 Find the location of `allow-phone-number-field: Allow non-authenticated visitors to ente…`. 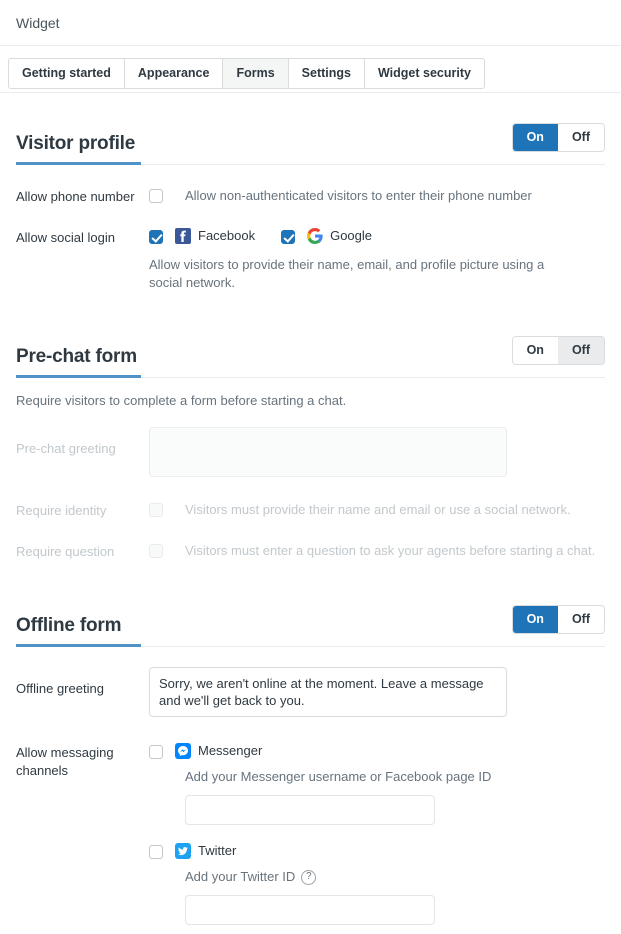

allow-phone-number-field: Allow non-authenticated visitors to ente… is located at coordinates (377, 196).